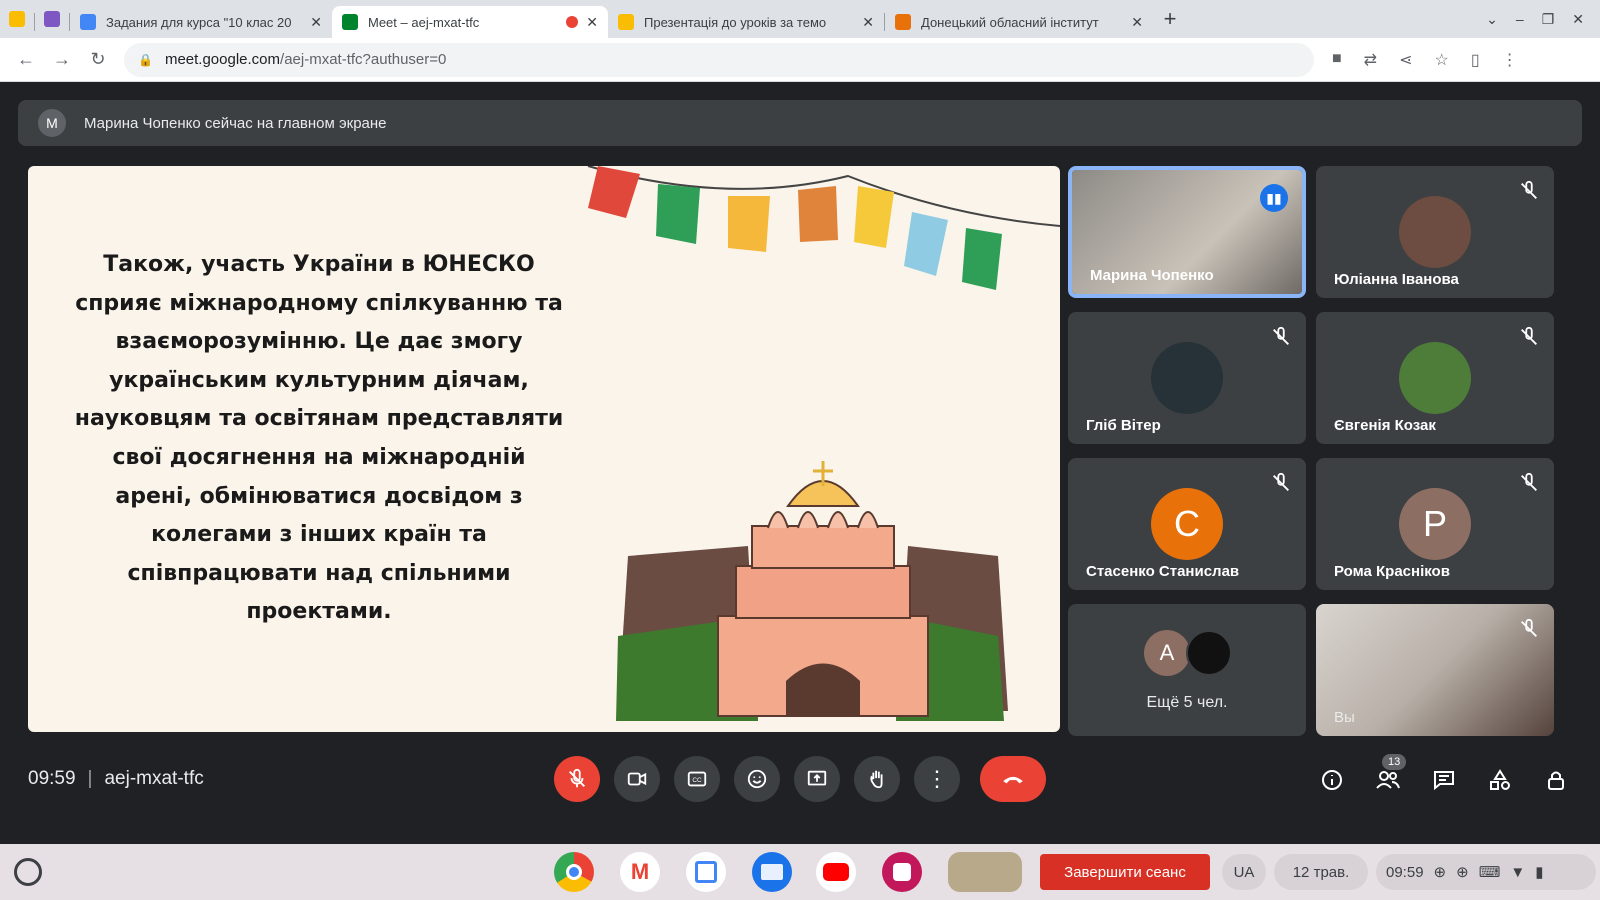 Image resolution: width=1600 pixels, height=900 pixels. I want to click on self-view-tile: Вы, so click(1435, 670).